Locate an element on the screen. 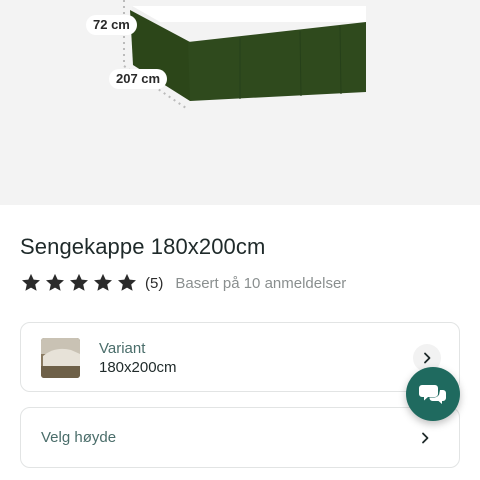  star-rating is located at coordinates (79, 283).